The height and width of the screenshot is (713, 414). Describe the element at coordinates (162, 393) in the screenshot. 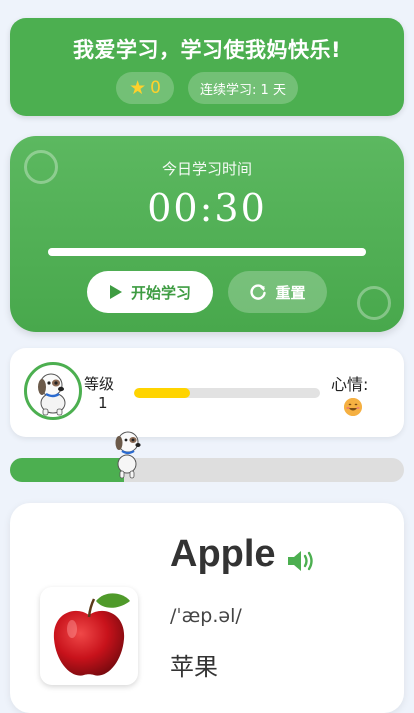

I see `xp-progress-fill` at that location.